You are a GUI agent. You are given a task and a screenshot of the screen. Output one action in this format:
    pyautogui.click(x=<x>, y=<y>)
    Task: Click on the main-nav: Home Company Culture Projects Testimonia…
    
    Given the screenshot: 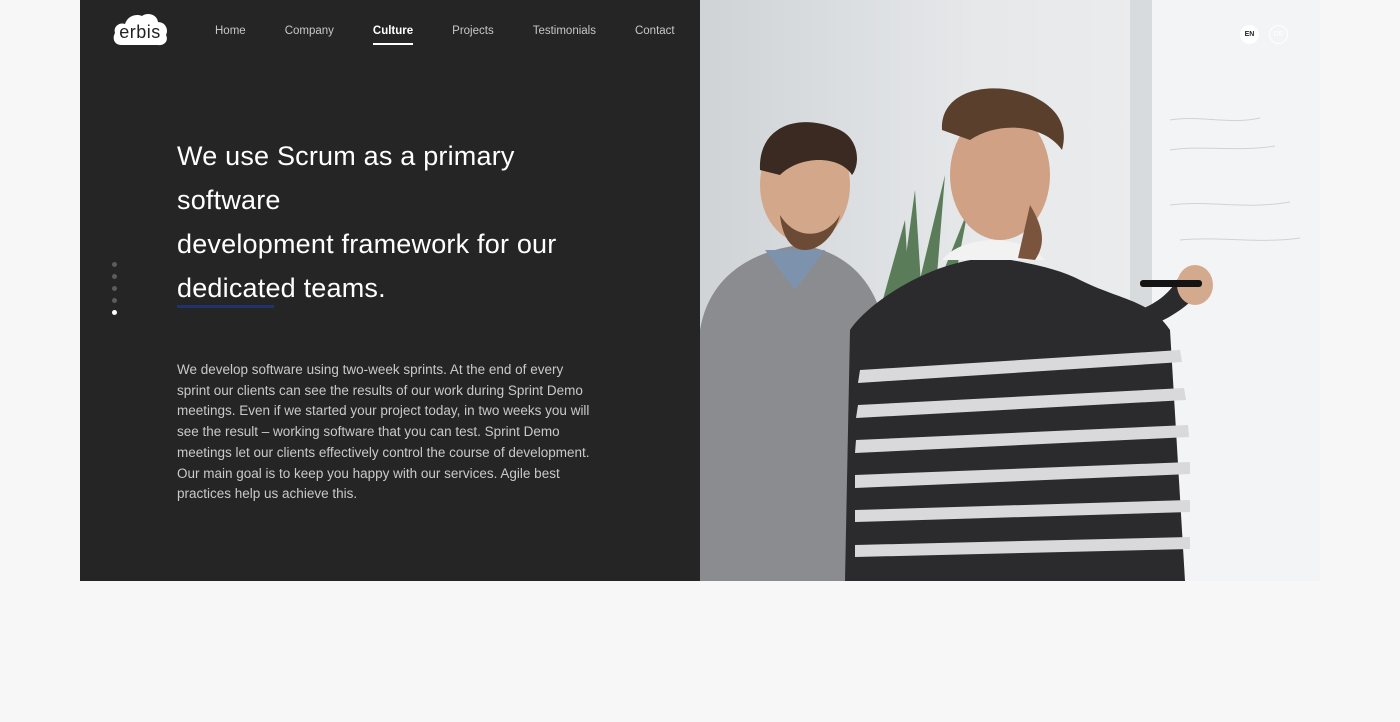 What is the action you would take?
    pyautogui.click(x=464, y=35)
    